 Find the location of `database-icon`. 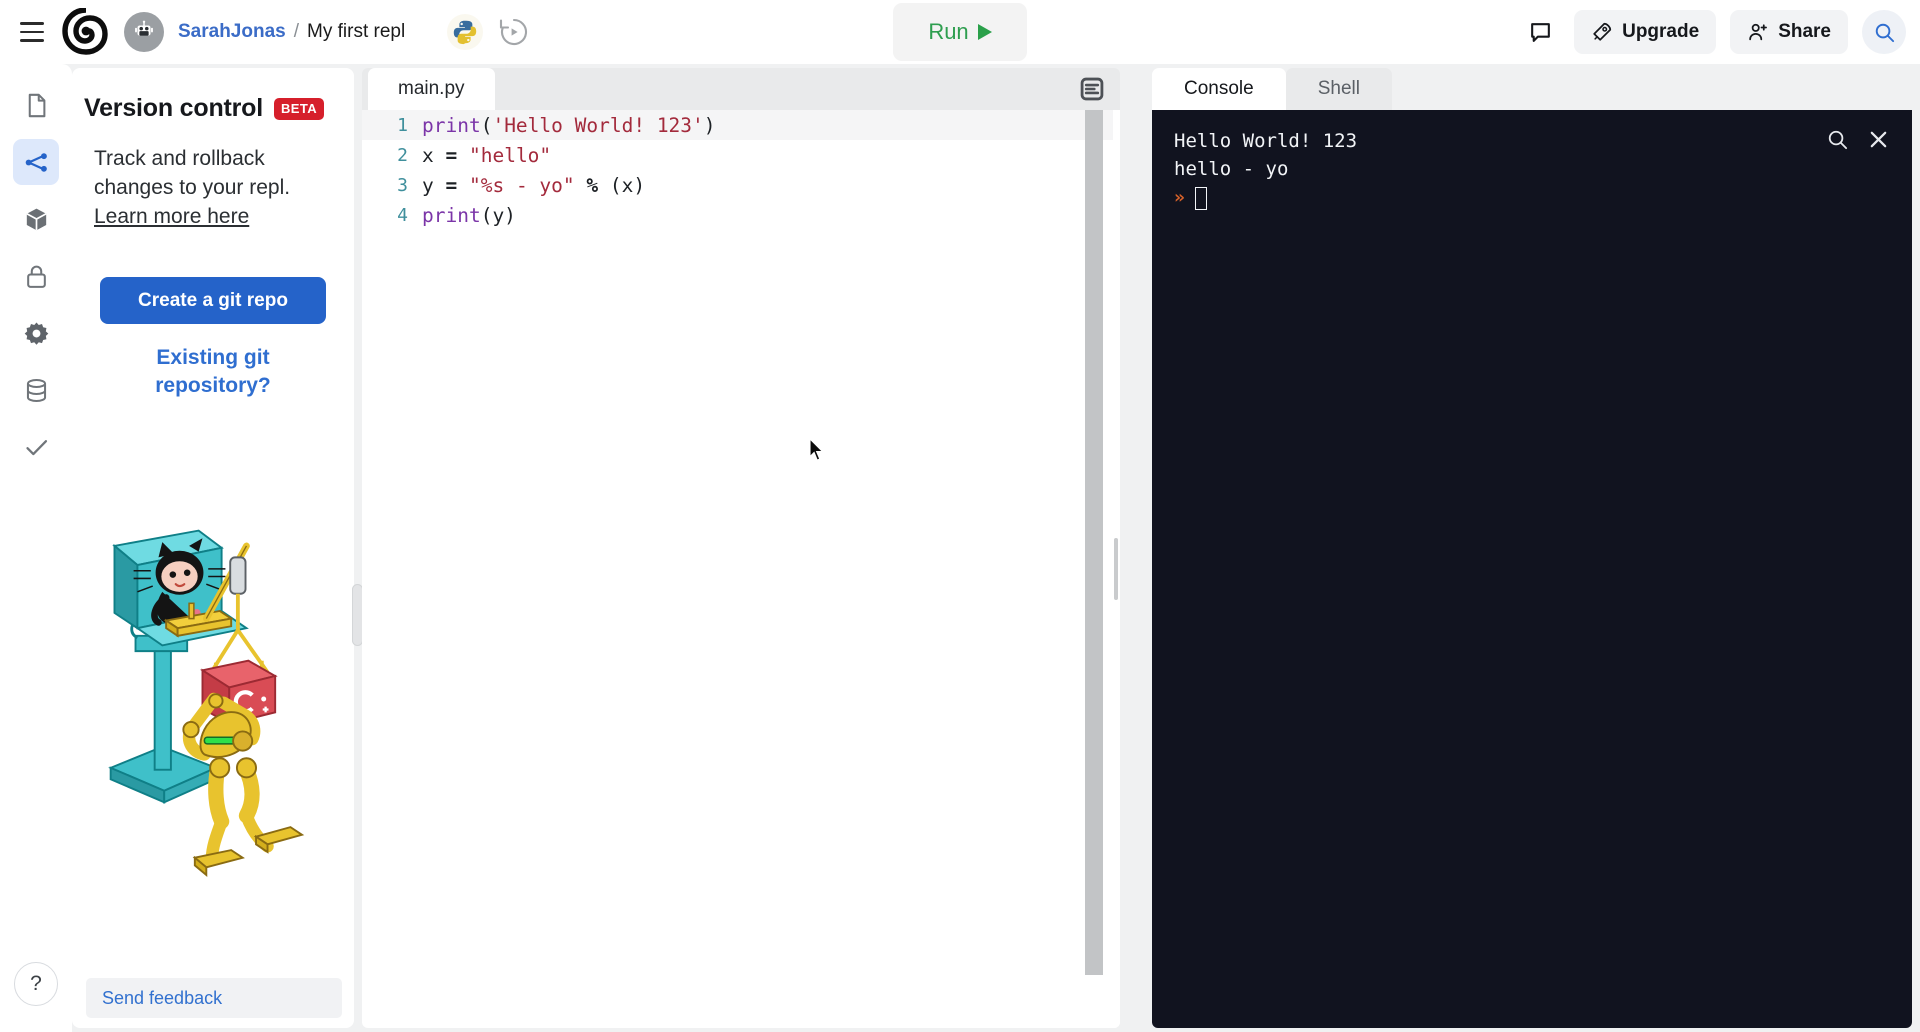

database-icon is located at coordinates (36, 390).